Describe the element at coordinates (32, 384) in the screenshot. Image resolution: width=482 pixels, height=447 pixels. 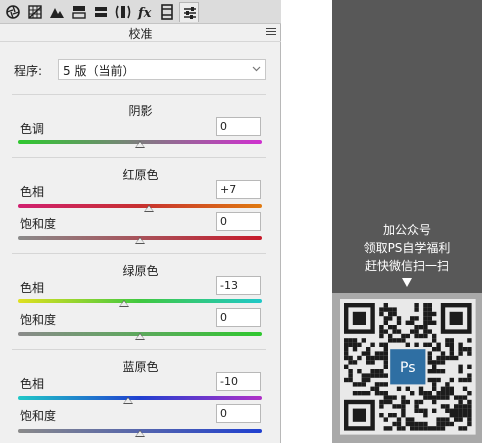
I see `blue-hue-label: 色相` at that location.